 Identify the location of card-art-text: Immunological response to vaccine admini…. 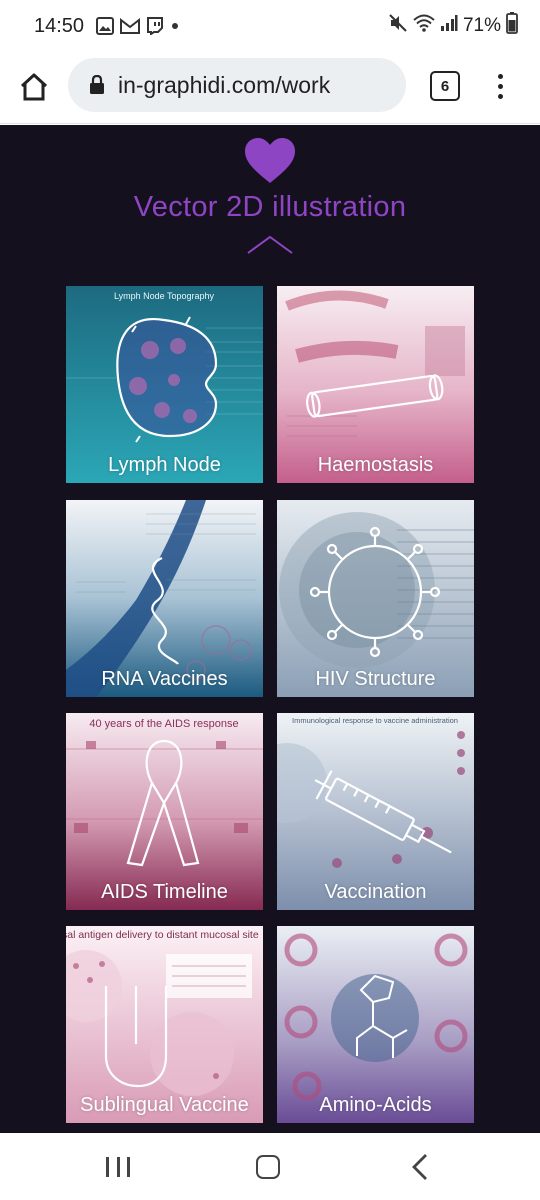
(375, 720).